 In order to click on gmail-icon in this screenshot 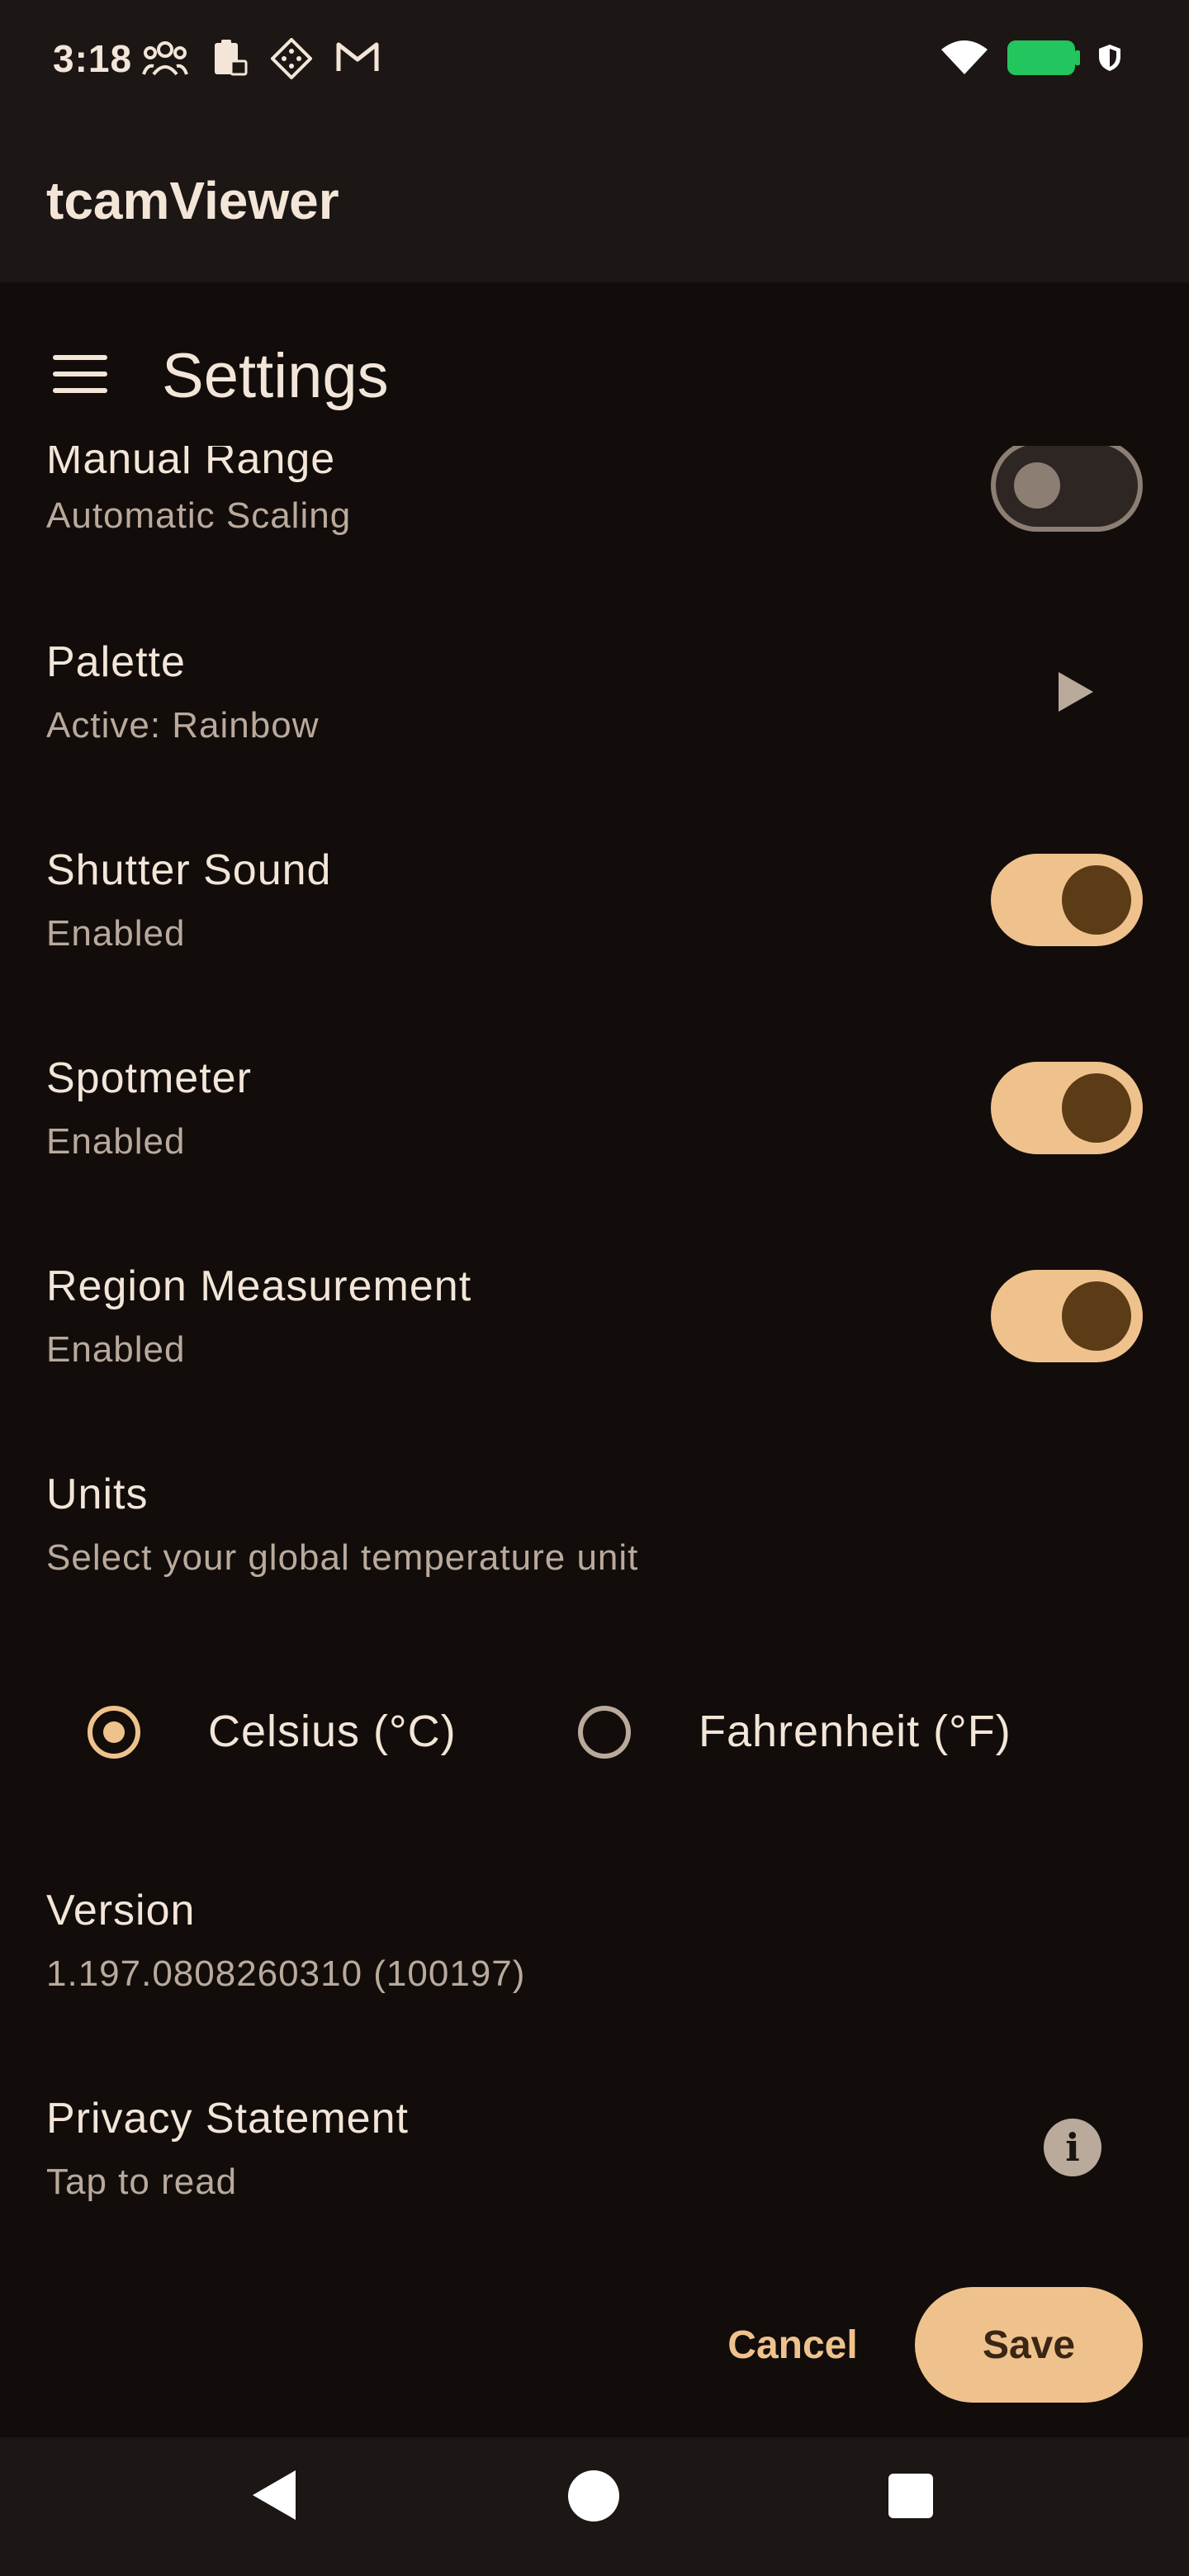, I will do `click(357, 56)`.